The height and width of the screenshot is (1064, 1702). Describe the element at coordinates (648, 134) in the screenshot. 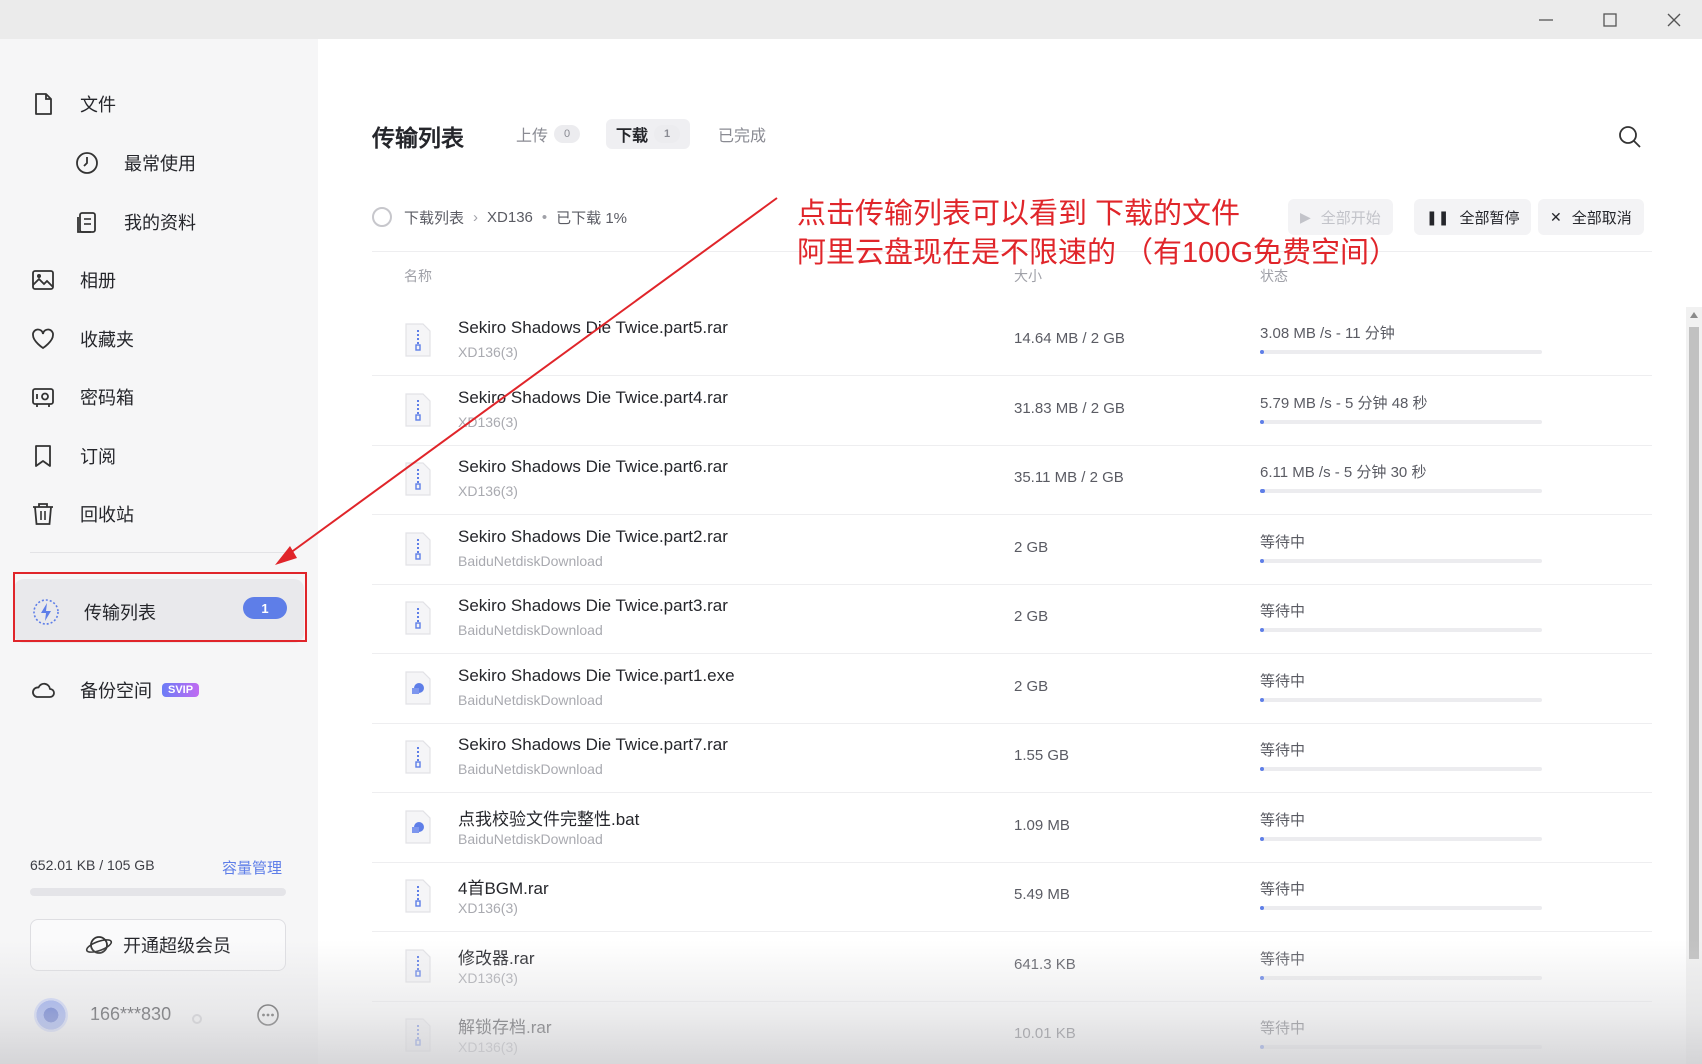

I see `tab-download: 下载 1` at that location.